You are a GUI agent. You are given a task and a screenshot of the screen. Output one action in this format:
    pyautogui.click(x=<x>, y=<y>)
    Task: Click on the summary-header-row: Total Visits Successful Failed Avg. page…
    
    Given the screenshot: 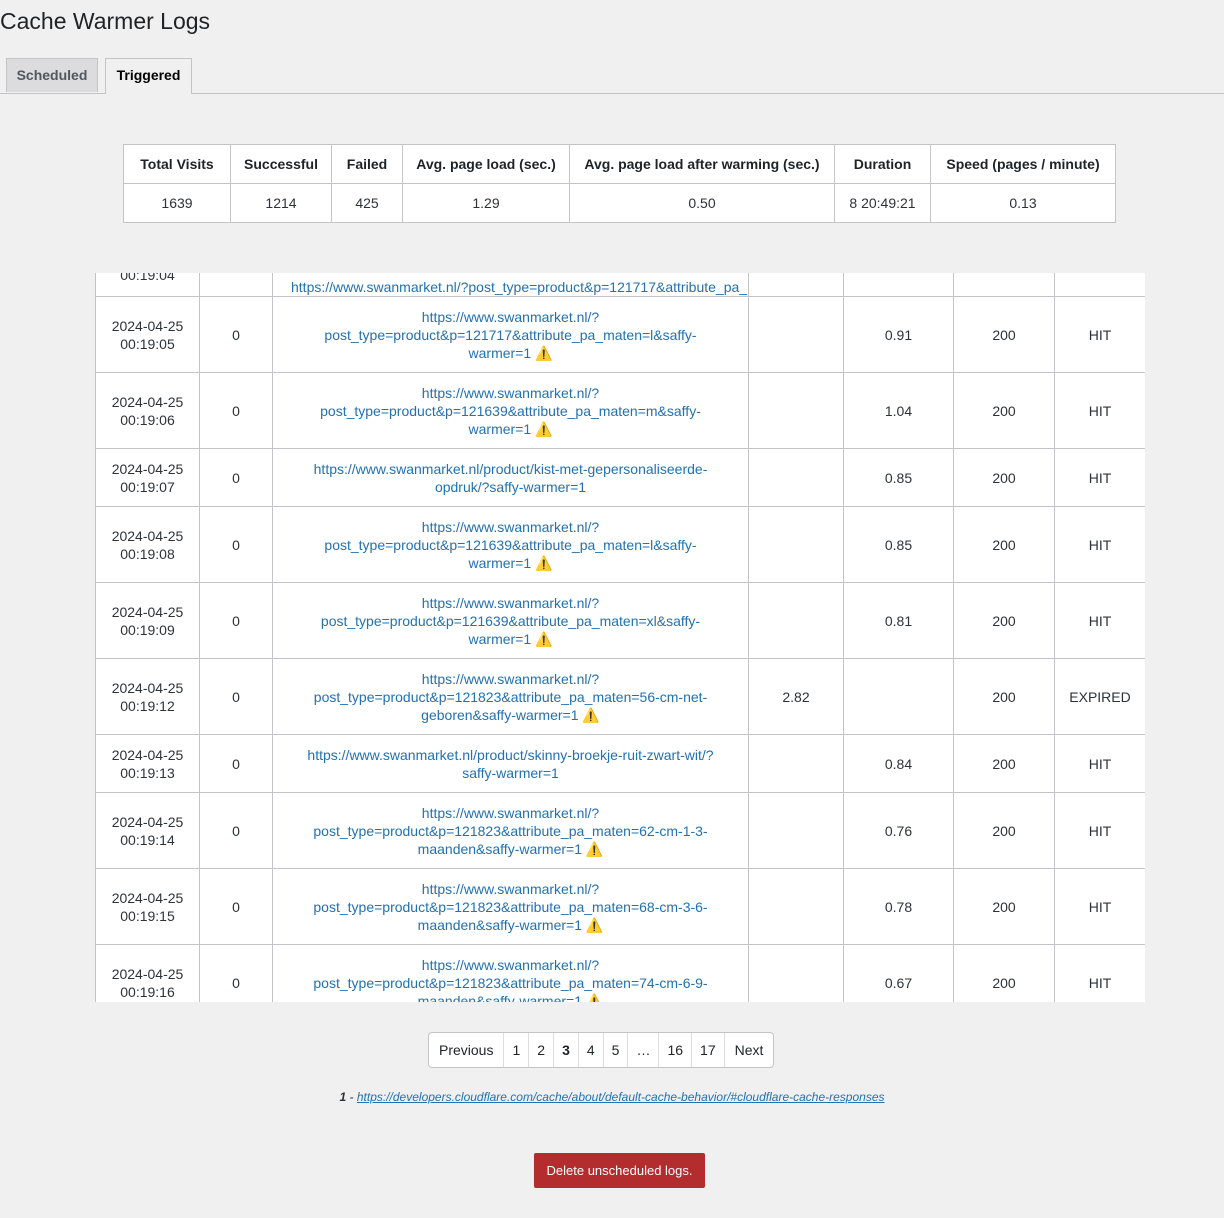 What is the action you would take?
    pyautogui.click(x=619, y=164)
    